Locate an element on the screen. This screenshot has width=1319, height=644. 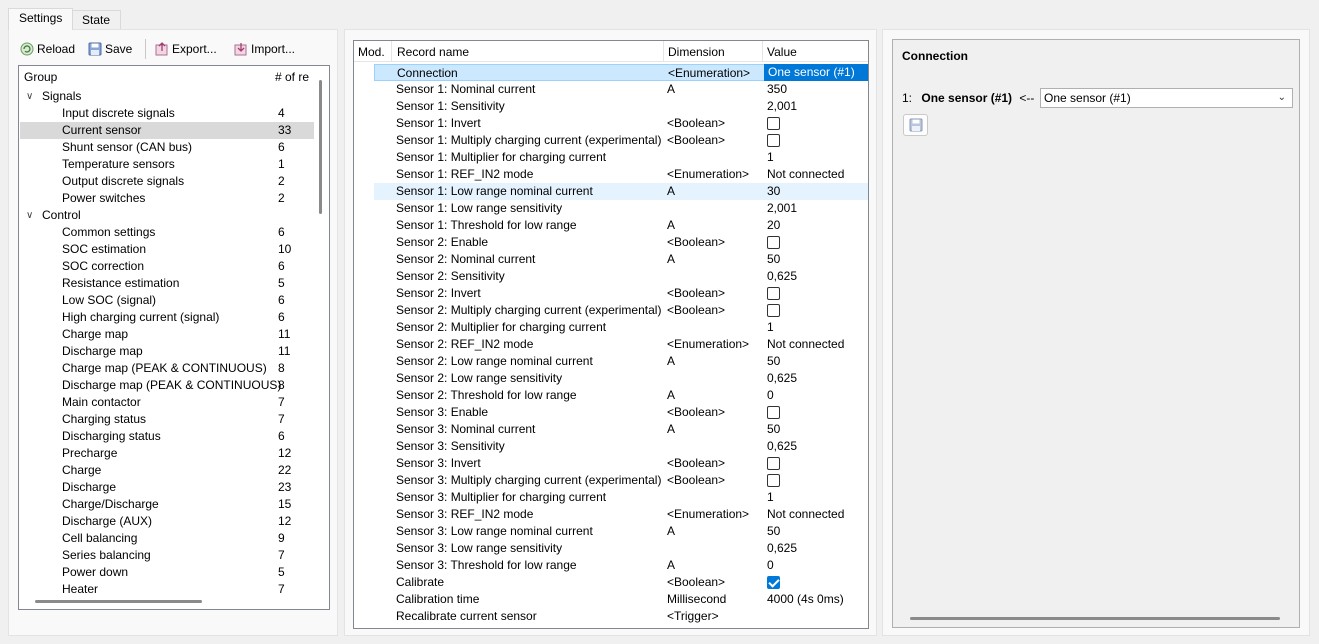
tree-item: Power down 5 is located at coordinates (167, 572).